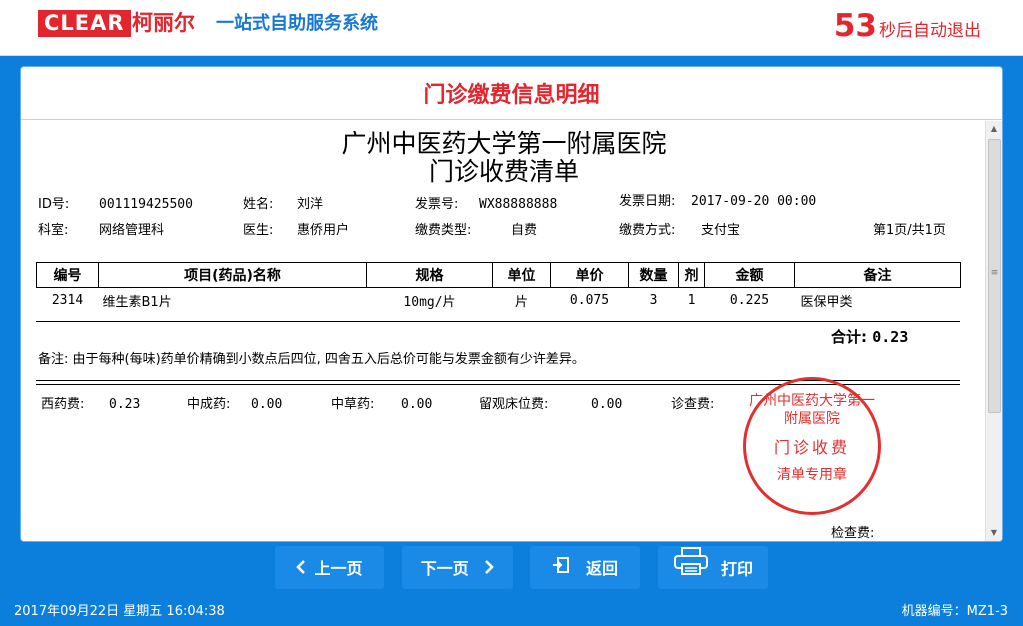 This screenshot has height=626, width=1023. Describe the element at coordinates (504, 143) in the screenshot. I see `hospital-name: 广州中医药大学第一附属医院` at that location.